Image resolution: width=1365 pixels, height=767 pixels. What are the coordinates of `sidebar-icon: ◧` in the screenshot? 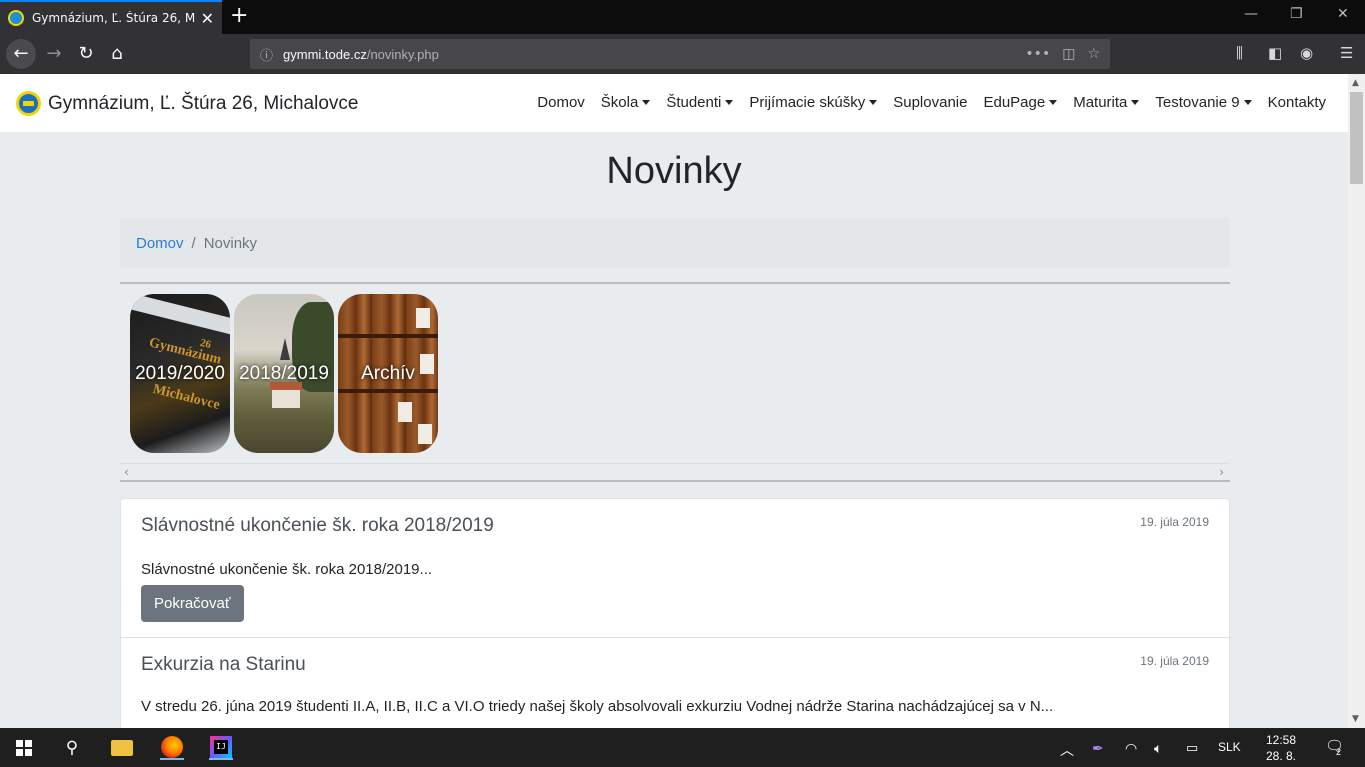 It's located at (1275, 53).